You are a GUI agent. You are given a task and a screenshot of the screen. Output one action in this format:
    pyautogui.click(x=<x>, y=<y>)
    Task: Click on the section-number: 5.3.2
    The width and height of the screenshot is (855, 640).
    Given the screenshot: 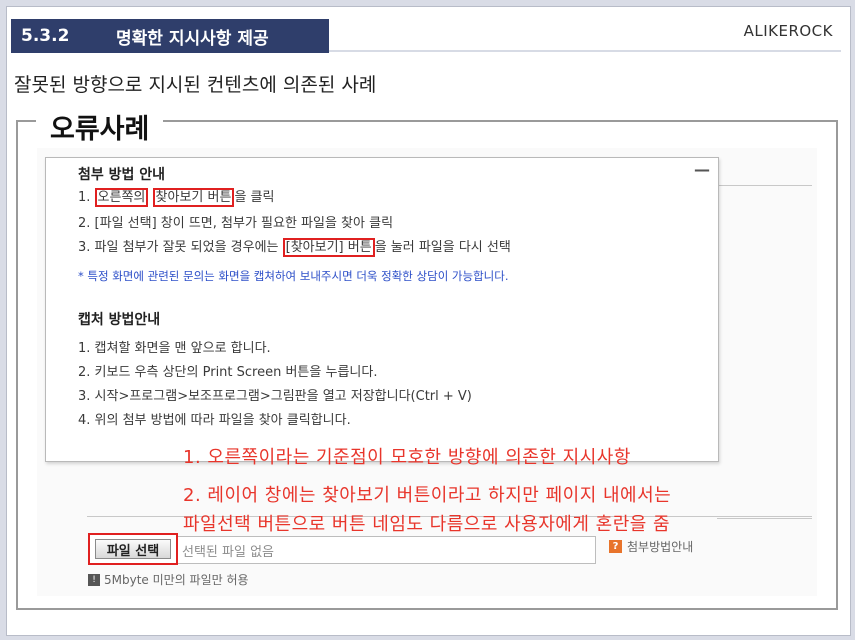 What is the action you would take?
    pyautogui.click(x=45, y=36)
    